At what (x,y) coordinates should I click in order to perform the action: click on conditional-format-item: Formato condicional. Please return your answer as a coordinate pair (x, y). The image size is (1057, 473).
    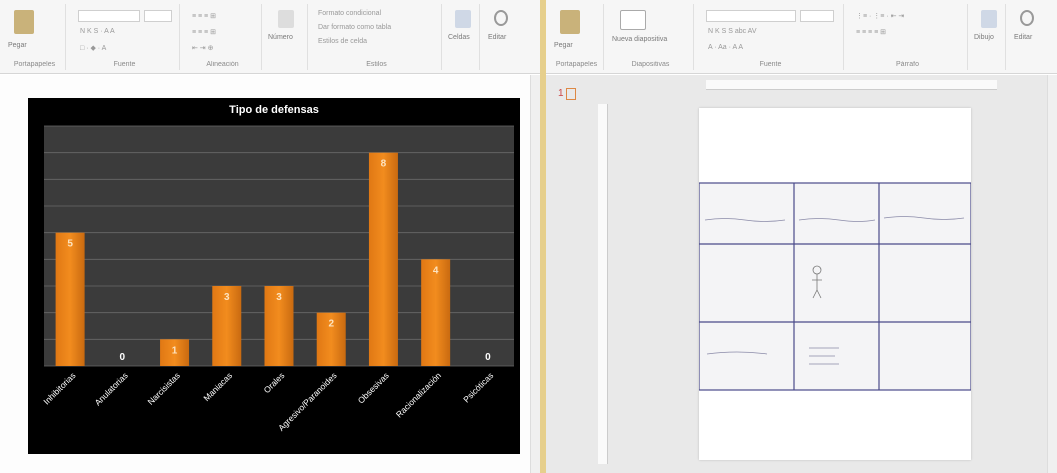
    Looking at the image, I should click on (349, 13).